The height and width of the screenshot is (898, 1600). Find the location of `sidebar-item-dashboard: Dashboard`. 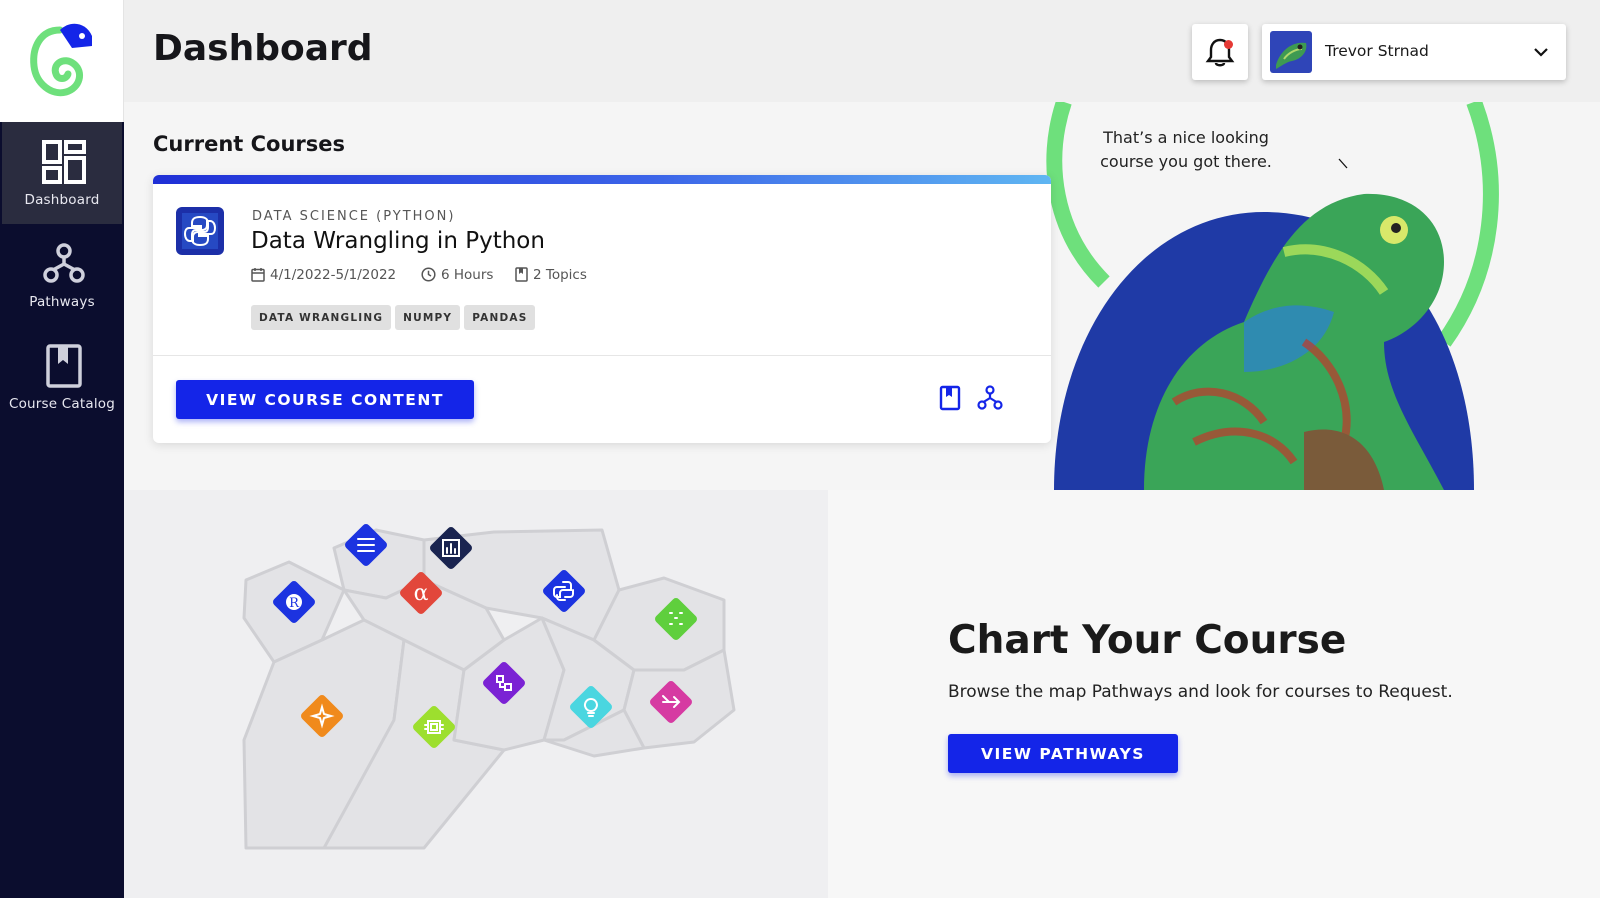

sidebar-item-dashboard: Dashboard is located at coordinates (62, 173).